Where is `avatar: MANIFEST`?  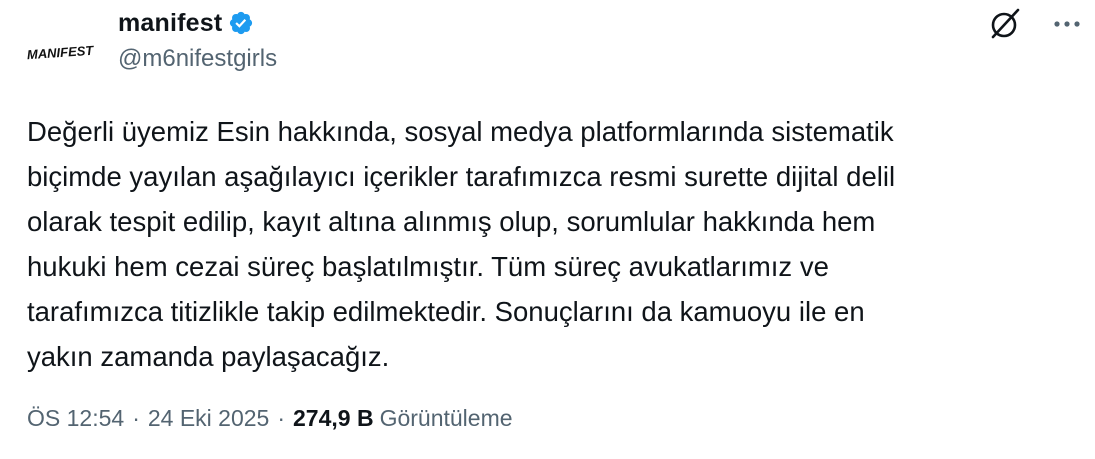
avatar: MANIFEST is located at coordinates (60, 51).